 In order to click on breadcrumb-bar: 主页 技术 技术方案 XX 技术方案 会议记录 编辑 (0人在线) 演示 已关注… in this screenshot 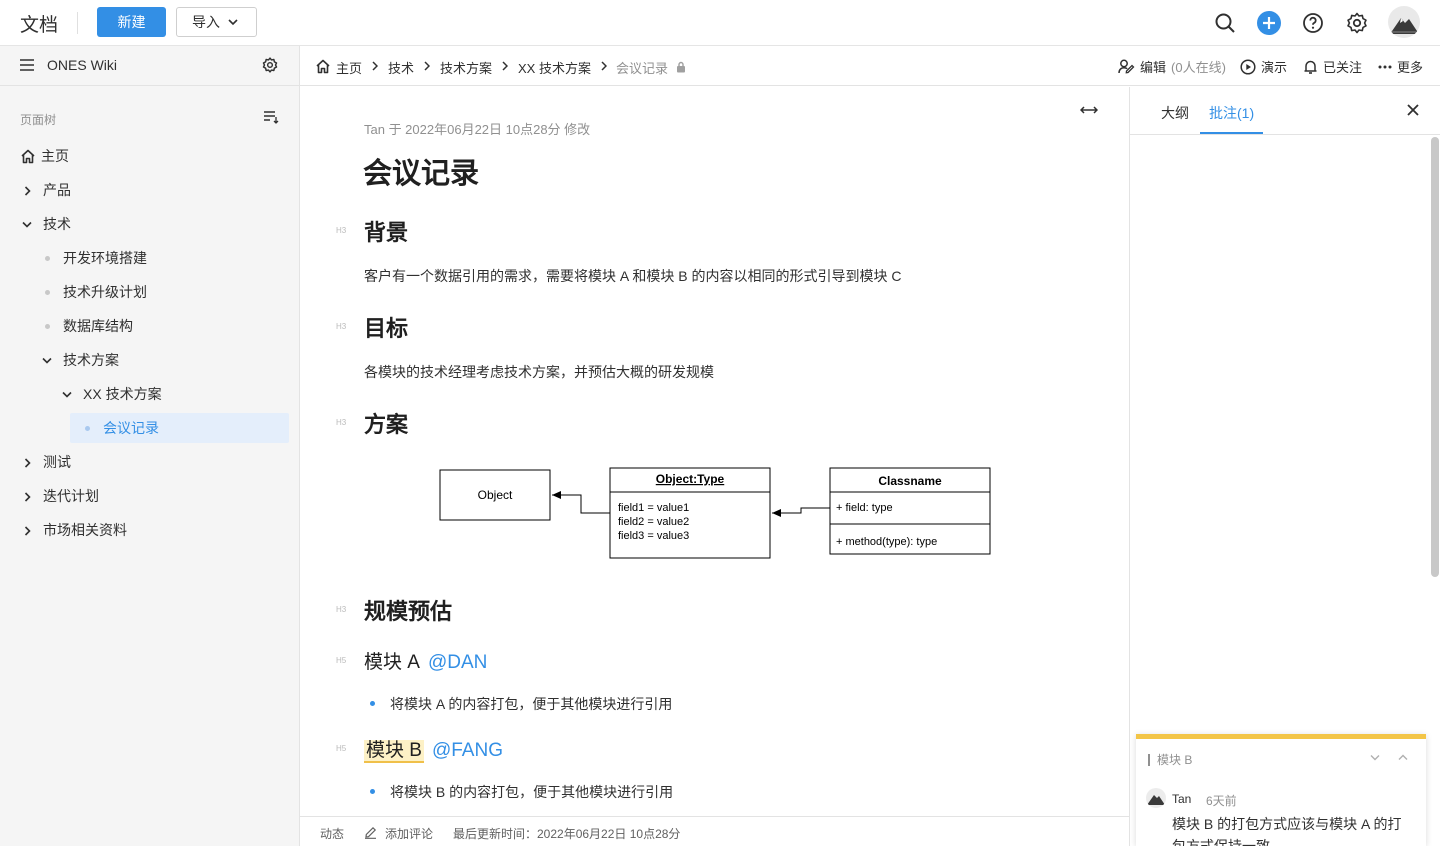, I will do `click(870, 66)`.